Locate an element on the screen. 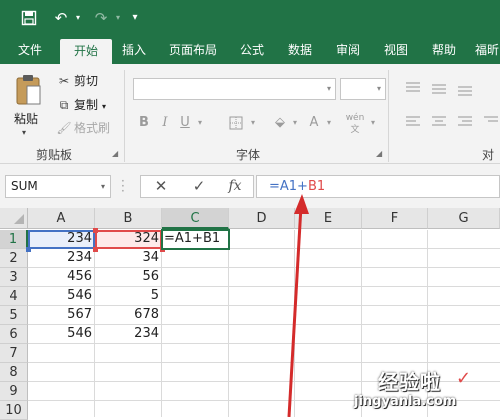 The height and width of the screenshot is (420, 500). tab-insert: 插入 is located at coordinates (134, 50).